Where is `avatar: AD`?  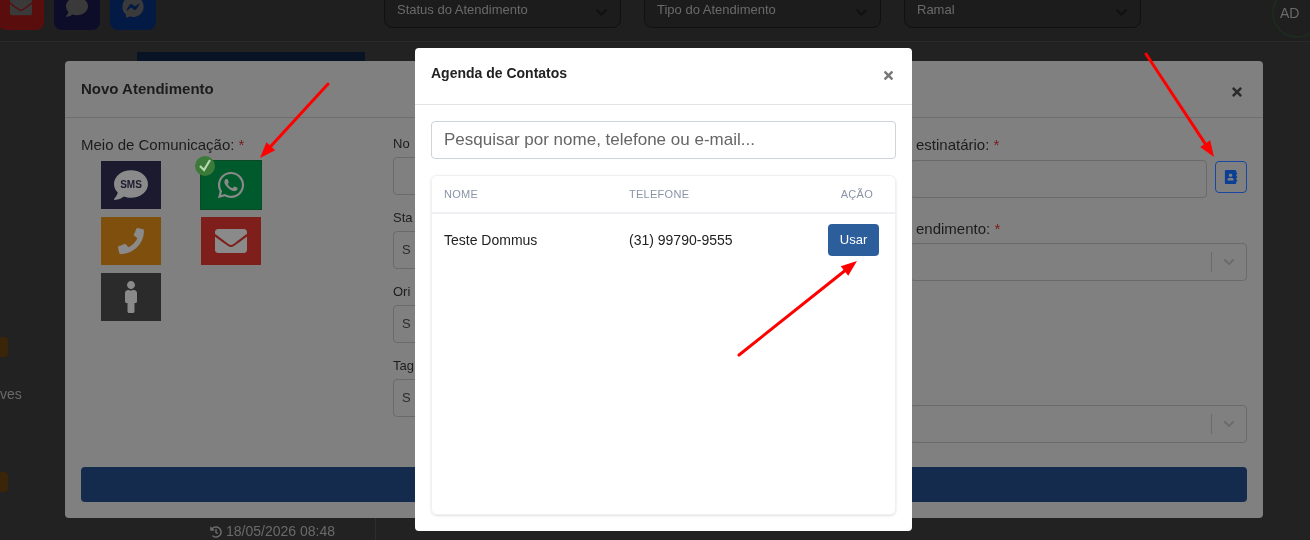 avatar: AD is located at coordinates (1291, 19).